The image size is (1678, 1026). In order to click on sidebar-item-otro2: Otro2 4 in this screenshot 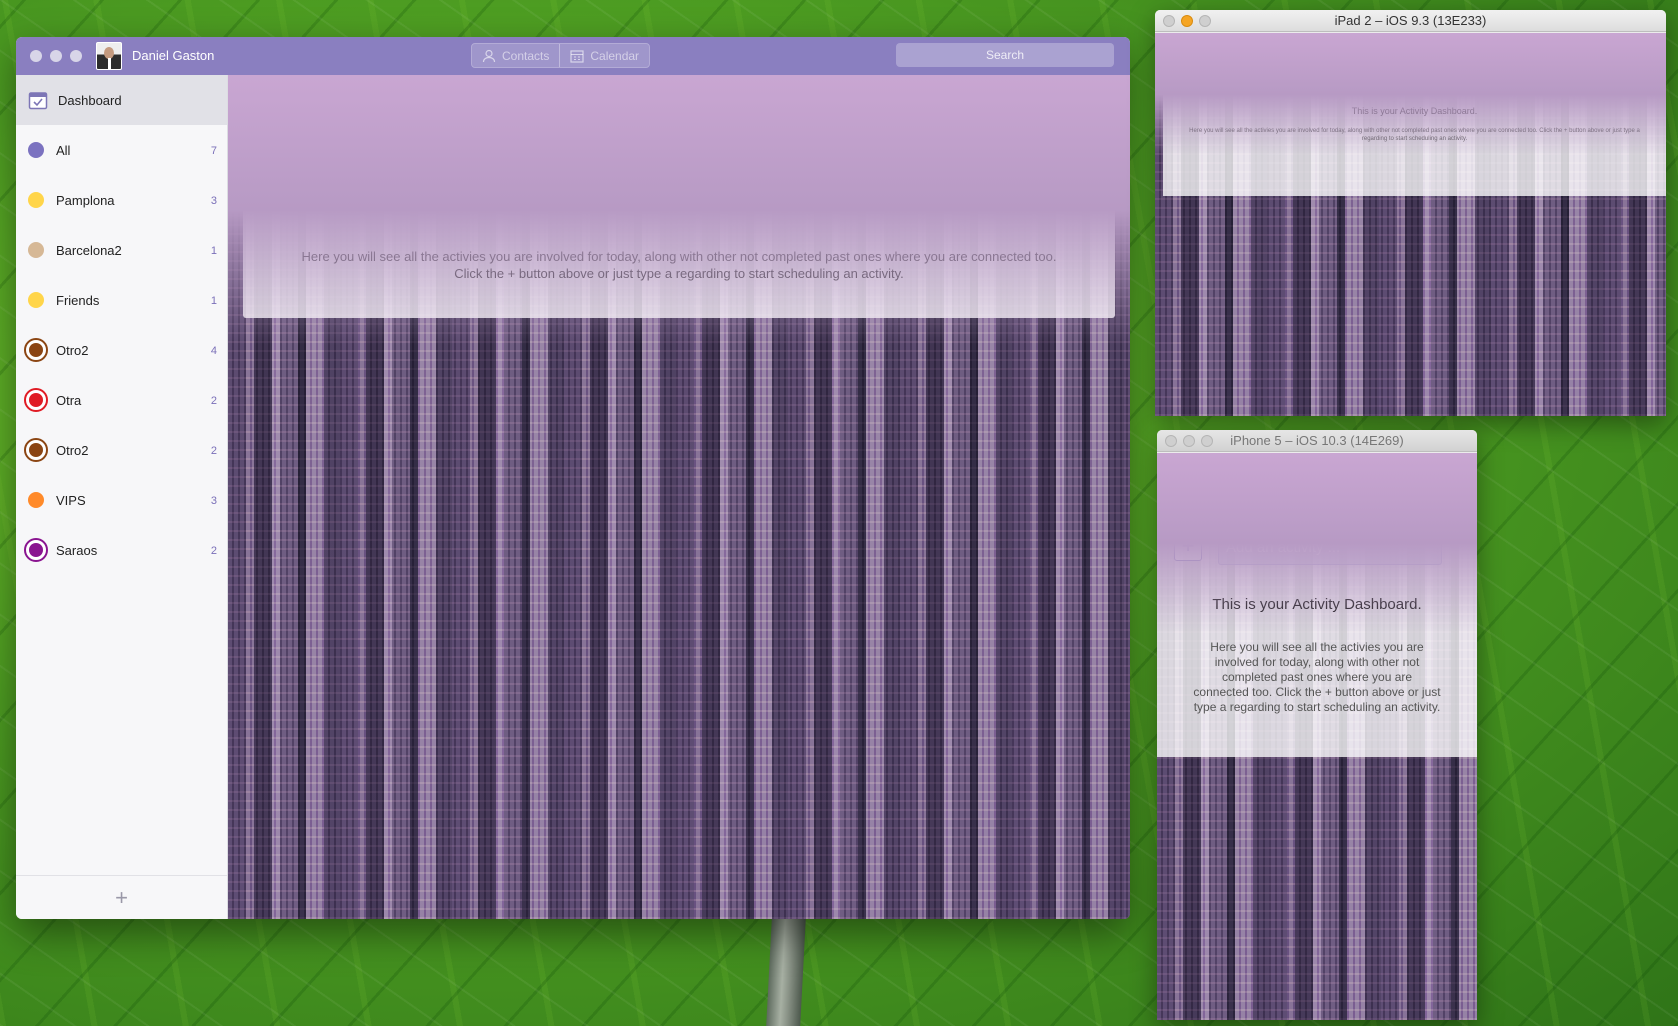, I will do `click(121, 350)`.